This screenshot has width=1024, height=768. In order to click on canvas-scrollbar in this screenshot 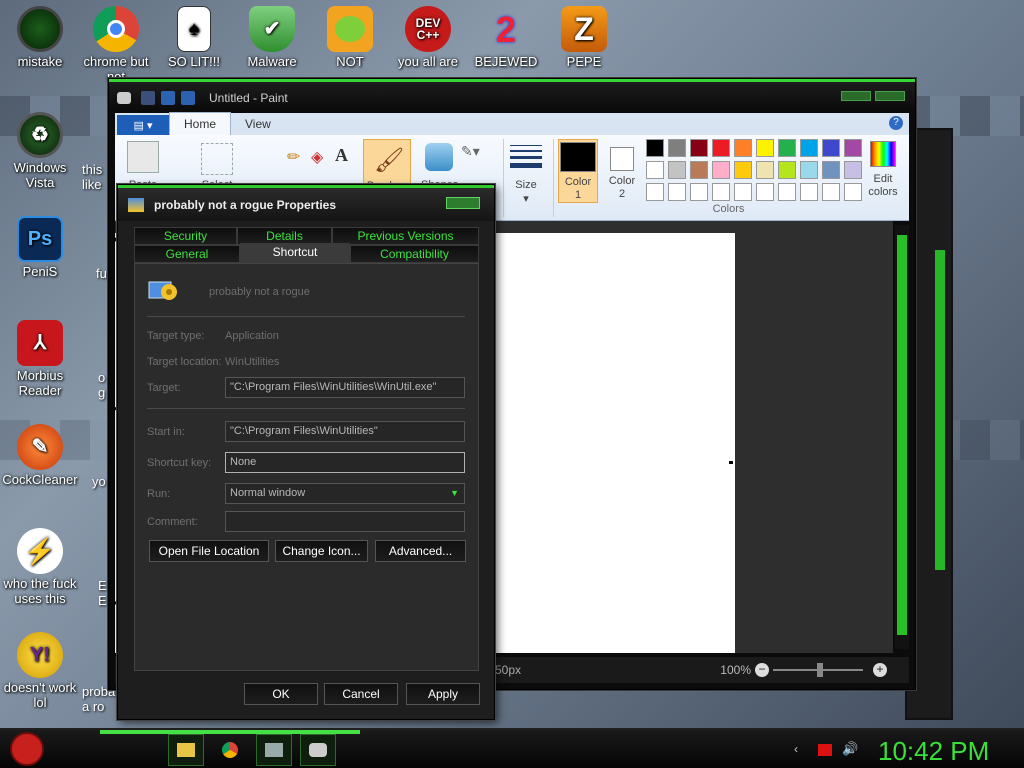, I will do `click(902, 437)`.